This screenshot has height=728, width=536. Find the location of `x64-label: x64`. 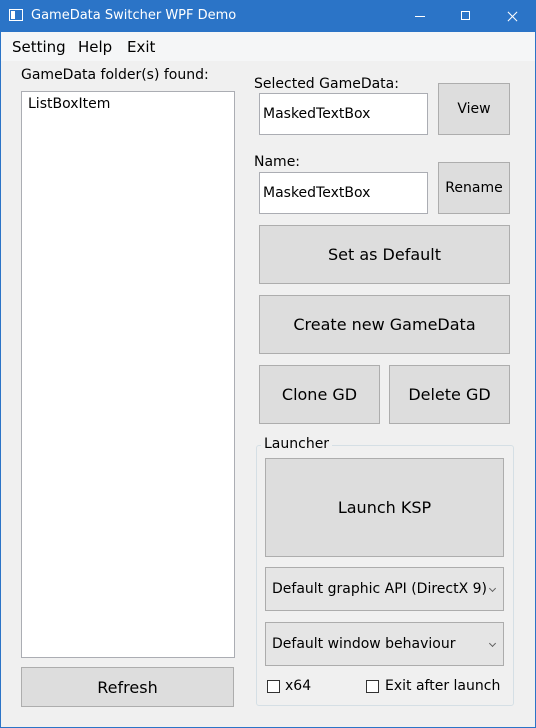

x64-label: x64 is located at coordinates (298, 686).